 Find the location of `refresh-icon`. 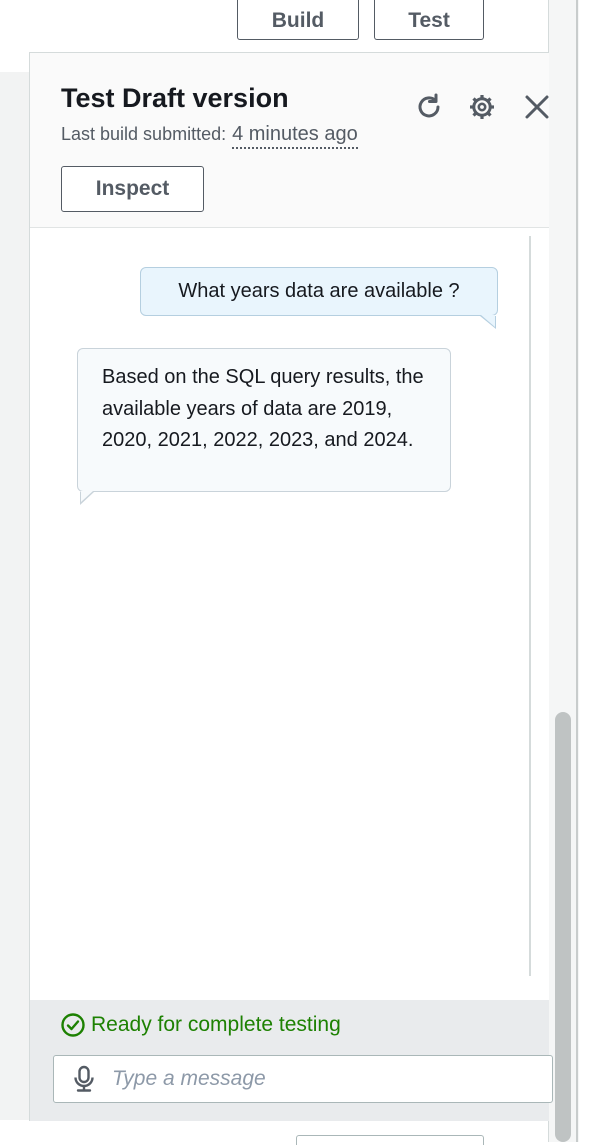

refresh-icon is located at coordinates (429, 105).